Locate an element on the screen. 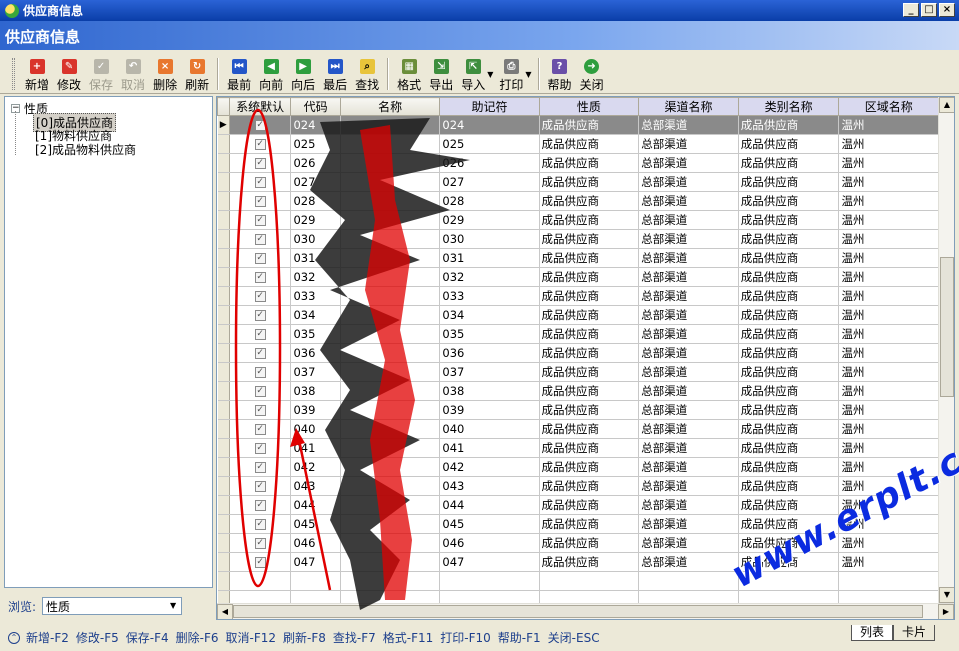 The height and width of the screenshot is (651, 959). table-row: ✓ 034 034 成品供应商 总部渠道 成品供应商 温州 is located at coordinates (578, 315).